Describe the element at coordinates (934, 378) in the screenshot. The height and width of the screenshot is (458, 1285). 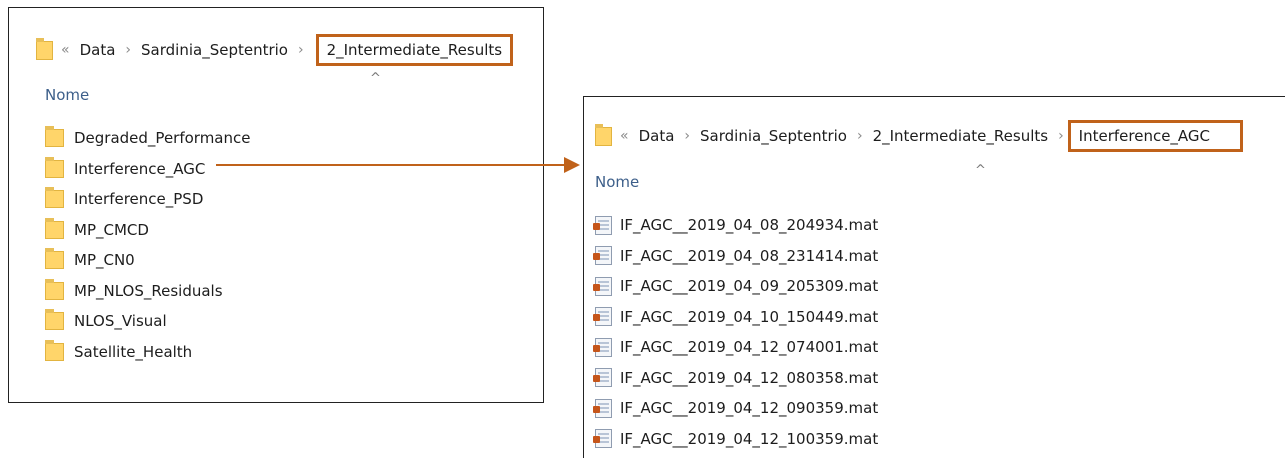
I see `list-item: IF_AGC__2019_04_12_080358.mat` at that location.